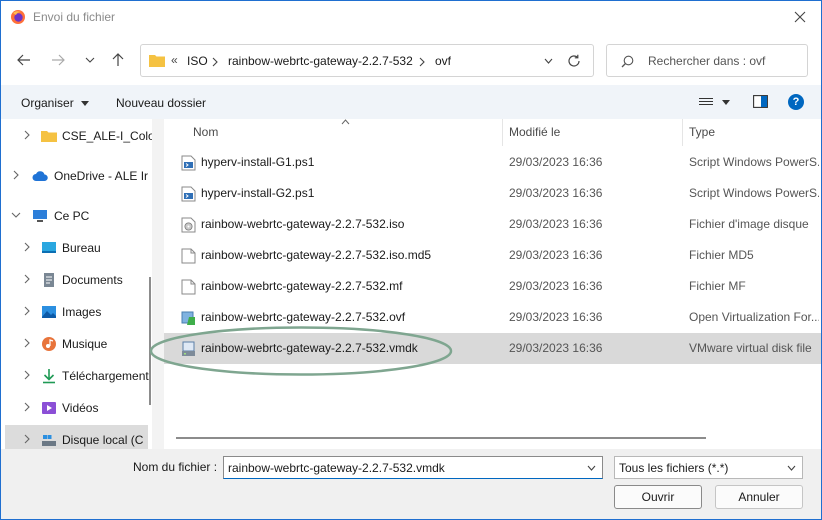  Describe the element at coordinates (82, 312) in the screenshot. I see `sidebar-item-label: Images` at that location.